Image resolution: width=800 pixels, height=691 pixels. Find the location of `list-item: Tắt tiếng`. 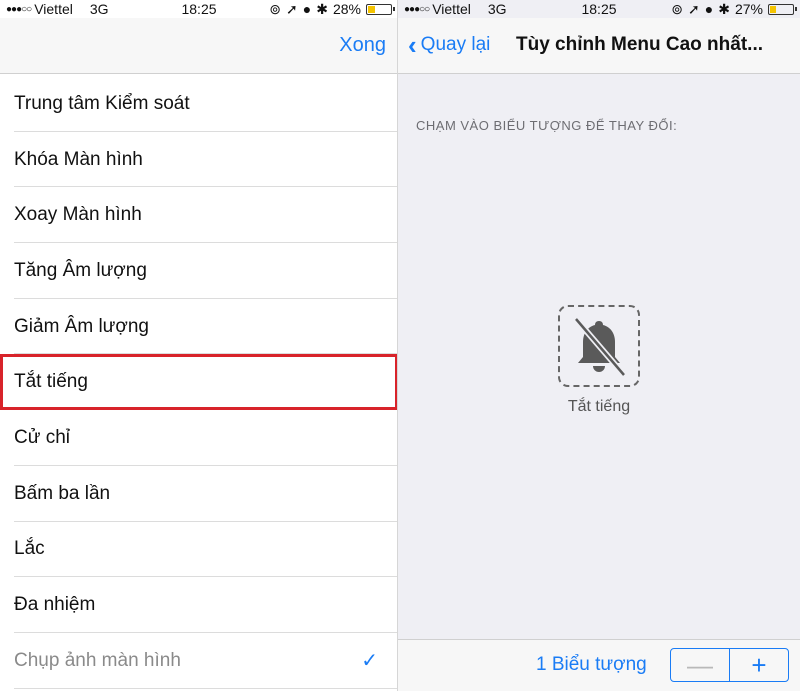

list-item: Tắt tiếng is located at coordinates (199, 382).